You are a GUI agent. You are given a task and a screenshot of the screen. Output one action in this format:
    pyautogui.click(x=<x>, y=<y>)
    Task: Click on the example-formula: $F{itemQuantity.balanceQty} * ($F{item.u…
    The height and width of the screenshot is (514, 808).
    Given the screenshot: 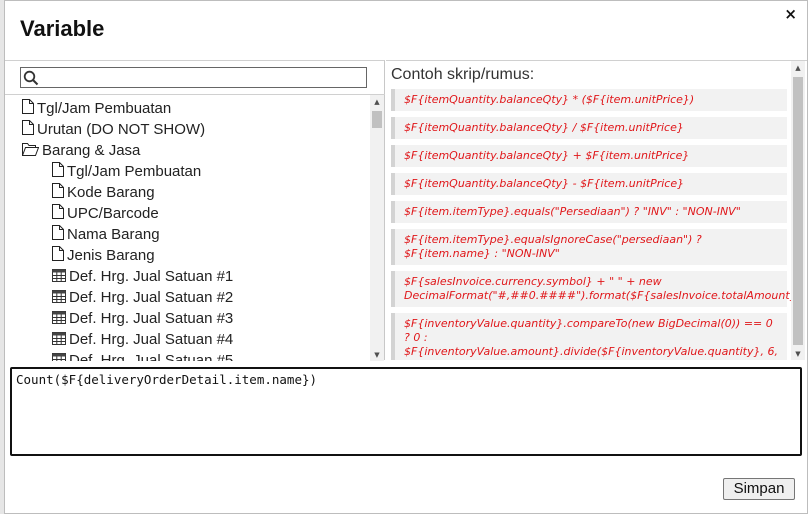 What is the action you would take?
    pyautogui.click(x=589, y=100)
    